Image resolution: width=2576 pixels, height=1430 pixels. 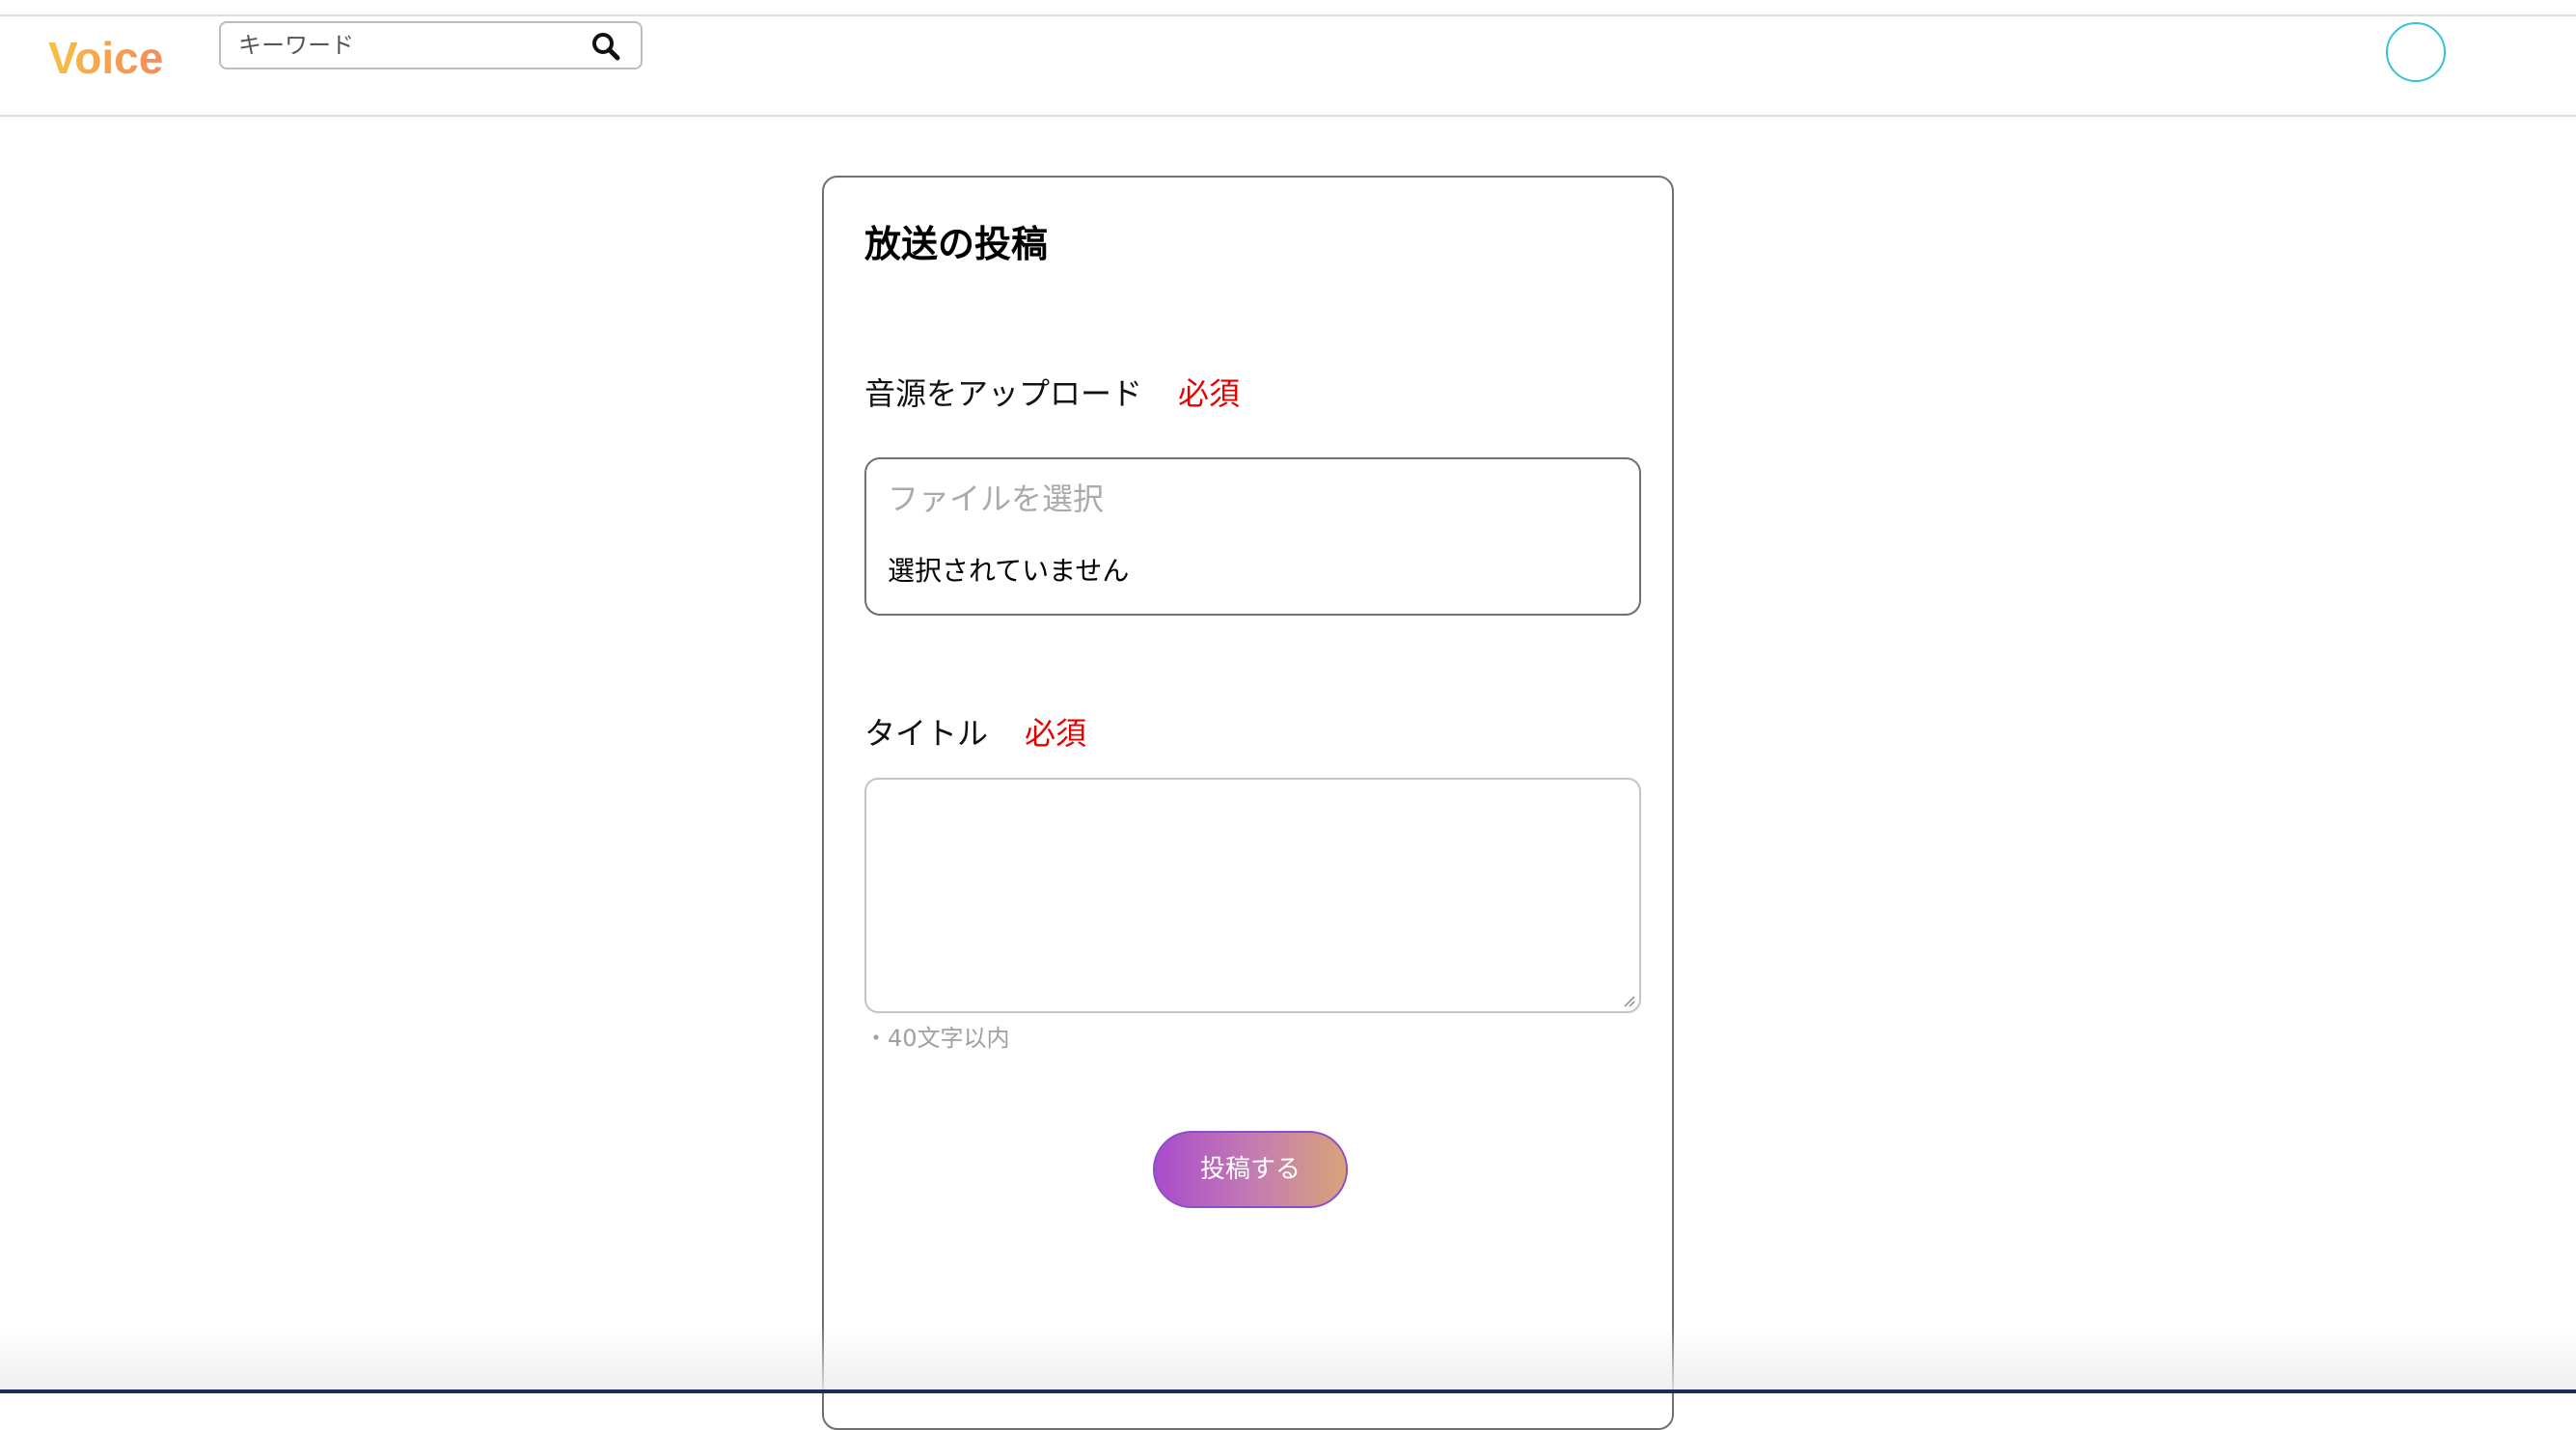 I want to click on header: Voice, so click(x=1288, y=66).